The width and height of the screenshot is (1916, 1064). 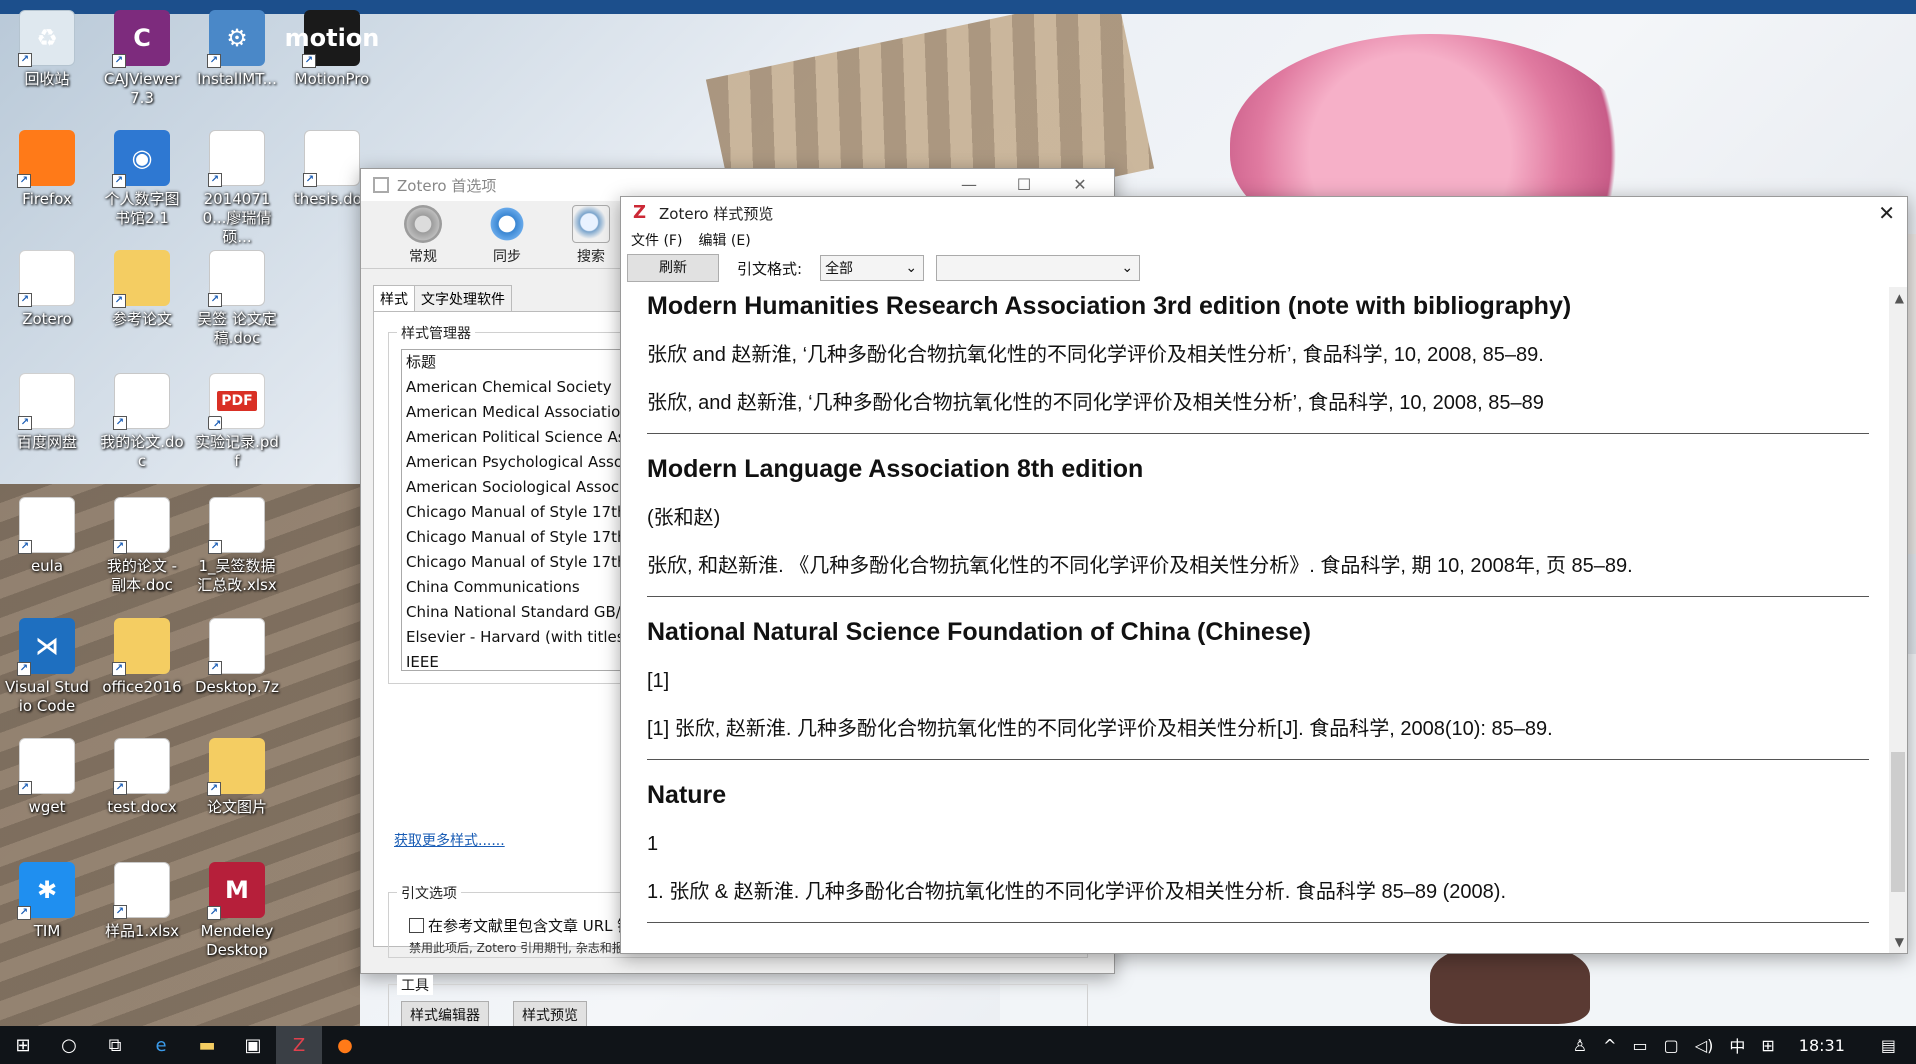 I want to click on task-view-icon: ⧉, so click(x=115, y=1045).